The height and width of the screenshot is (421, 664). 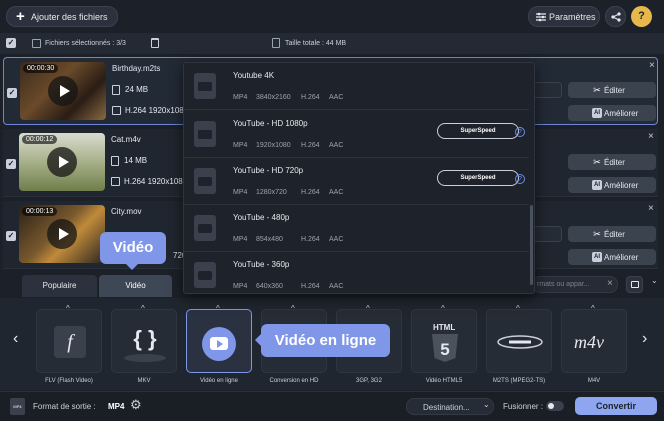 What do you see at coordinates (40, 211) in the screenshot?
I see `duration-badge: 00:00:13` at bounding box center [40, 211].